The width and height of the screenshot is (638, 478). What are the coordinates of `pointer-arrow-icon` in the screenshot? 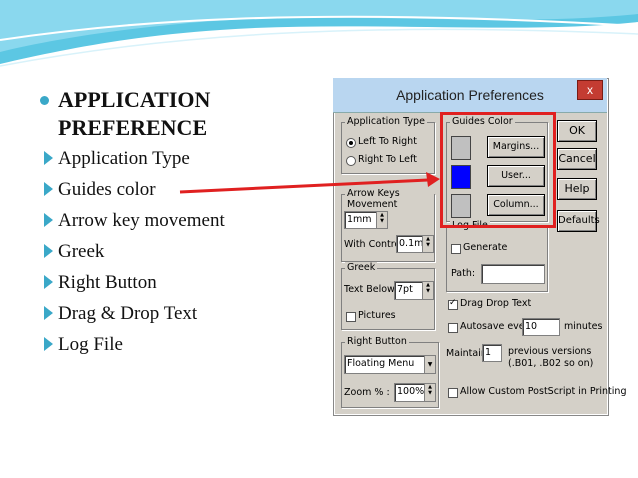 It's located at (309, 183).